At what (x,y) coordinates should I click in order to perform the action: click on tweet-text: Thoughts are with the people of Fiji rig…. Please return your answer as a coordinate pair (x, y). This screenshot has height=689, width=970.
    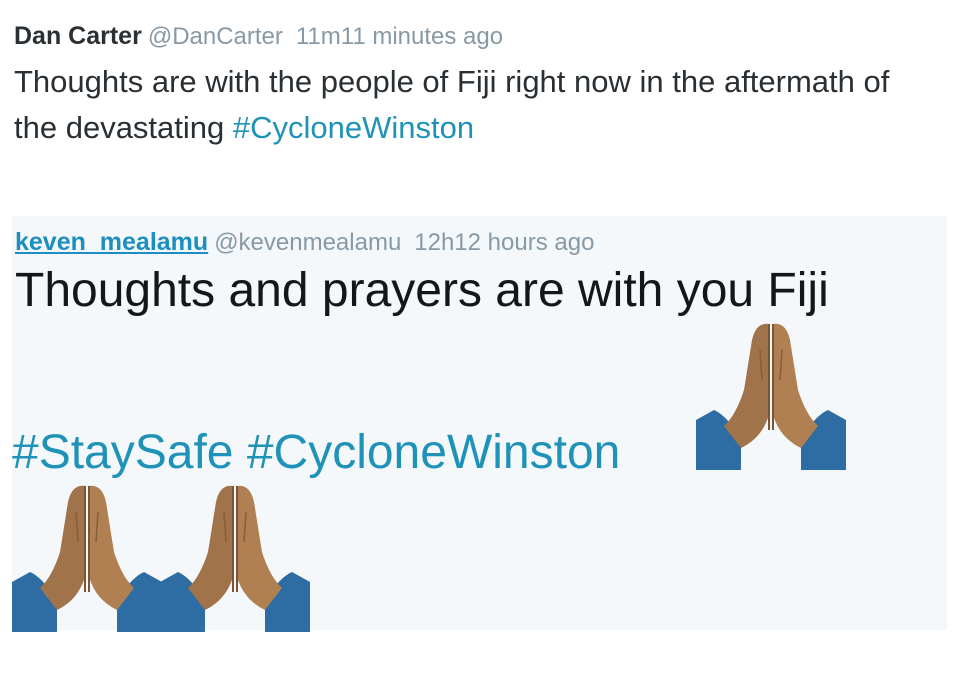
    Looking at the image, I should click on (474, 105).